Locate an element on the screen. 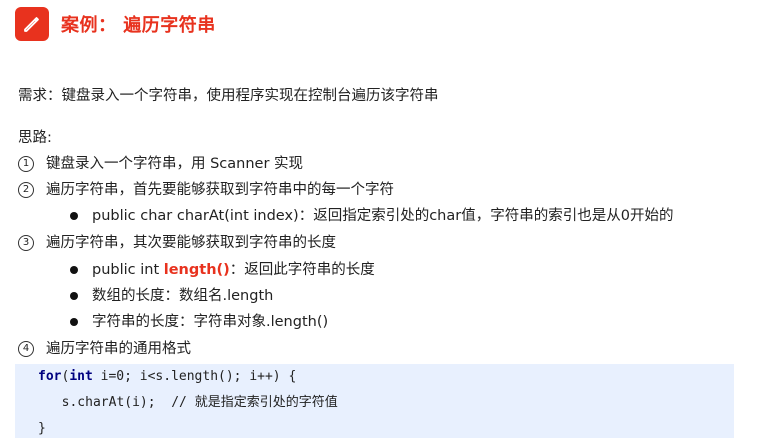 This screenshot has height=438, width=781. bullet-length: public int length() ：返回此字符串的长度 is located at coordinates (222, 270).